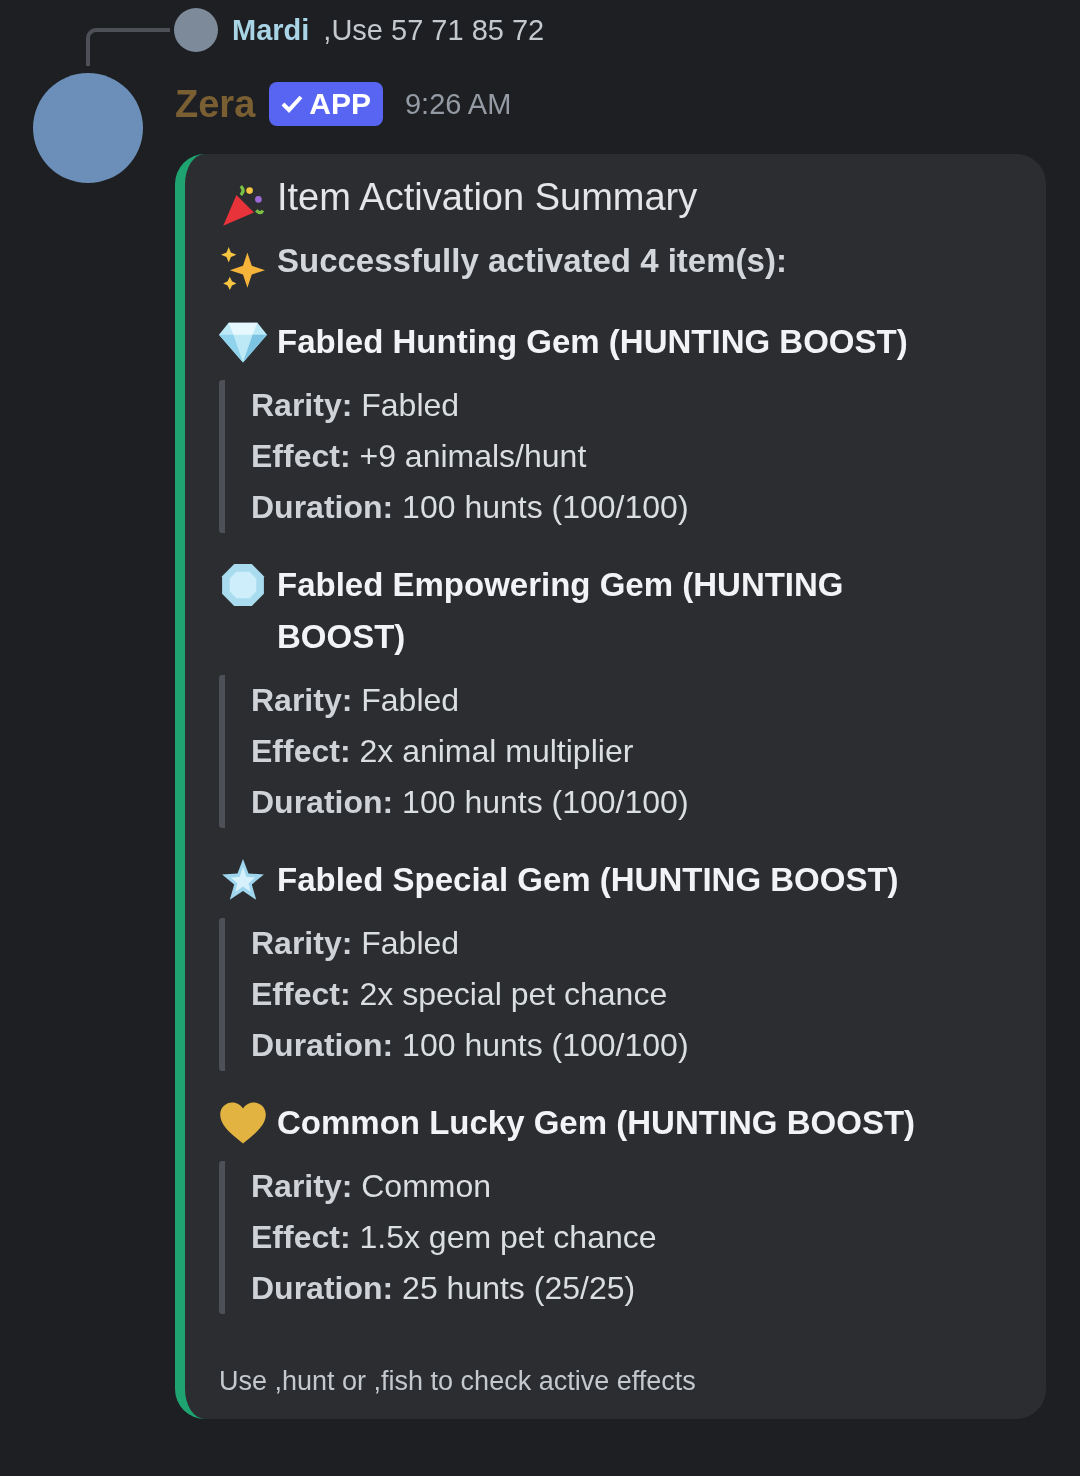 The image size is (1080, 1476). Describe the element at coordinates (243, 267) in the screenshot. I see `sparkles-icon` at that location.